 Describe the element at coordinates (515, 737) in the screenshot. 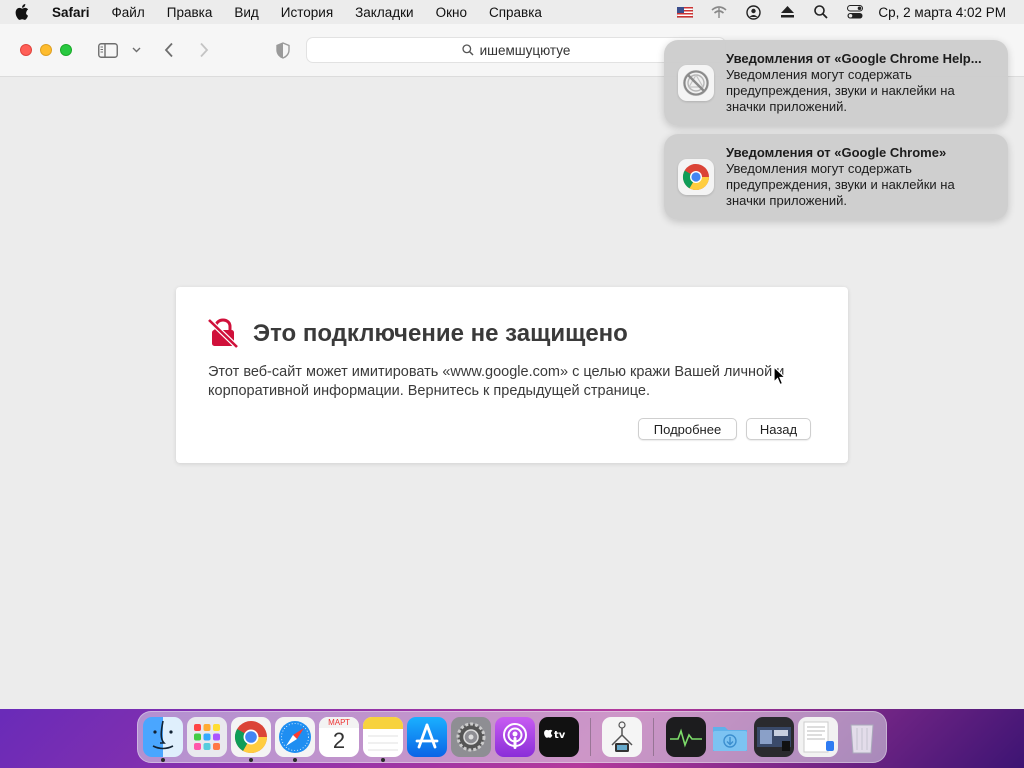

I see `dock-podcasts-icon` at that location.